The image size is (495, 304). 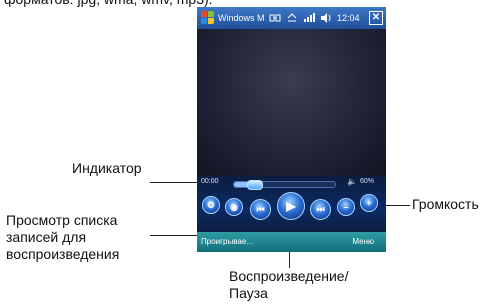 What do you see at coordinates (352, 181) in the screenshot?
I see `volume-speaker-icon: 🔈` at bounding box center [352, 181].